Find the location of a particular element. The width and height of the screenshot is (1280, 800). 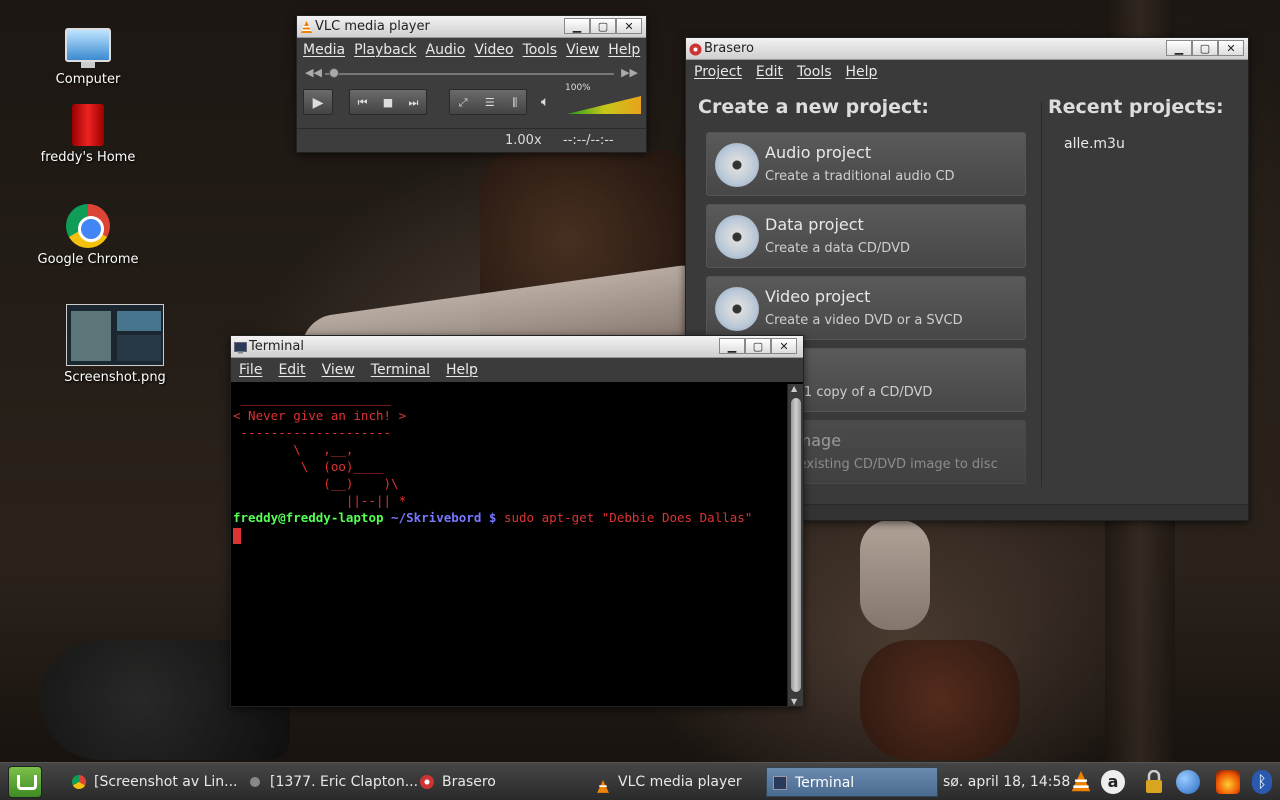

taskbar-item-label: Brasero is located at coordinates (469, 782).